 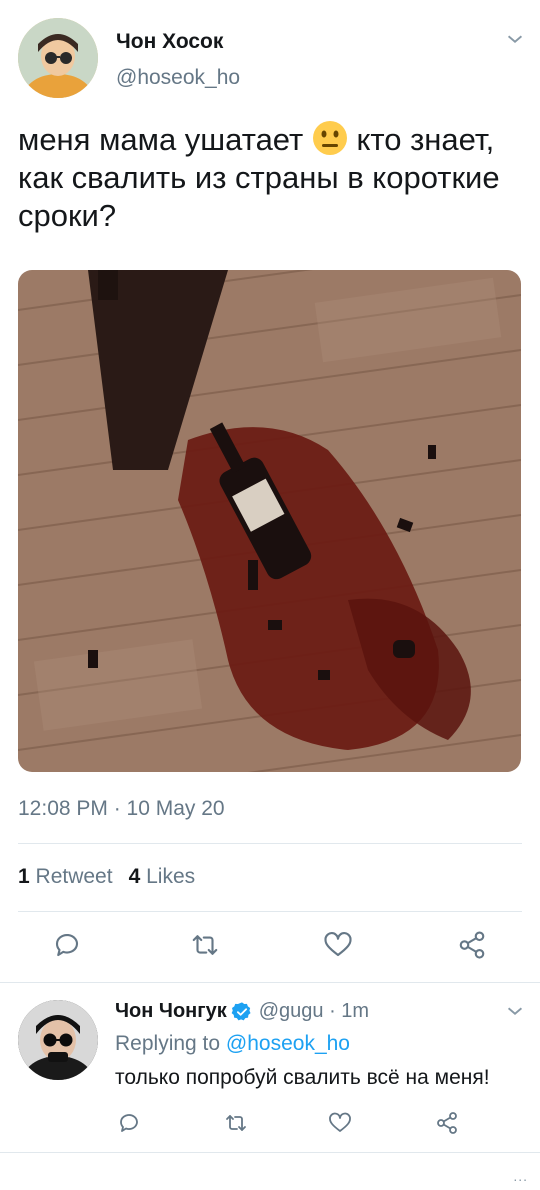 I want to click on reply-header: Чон Чонгук @gugu · 1m, so click(x=242, y=1011).